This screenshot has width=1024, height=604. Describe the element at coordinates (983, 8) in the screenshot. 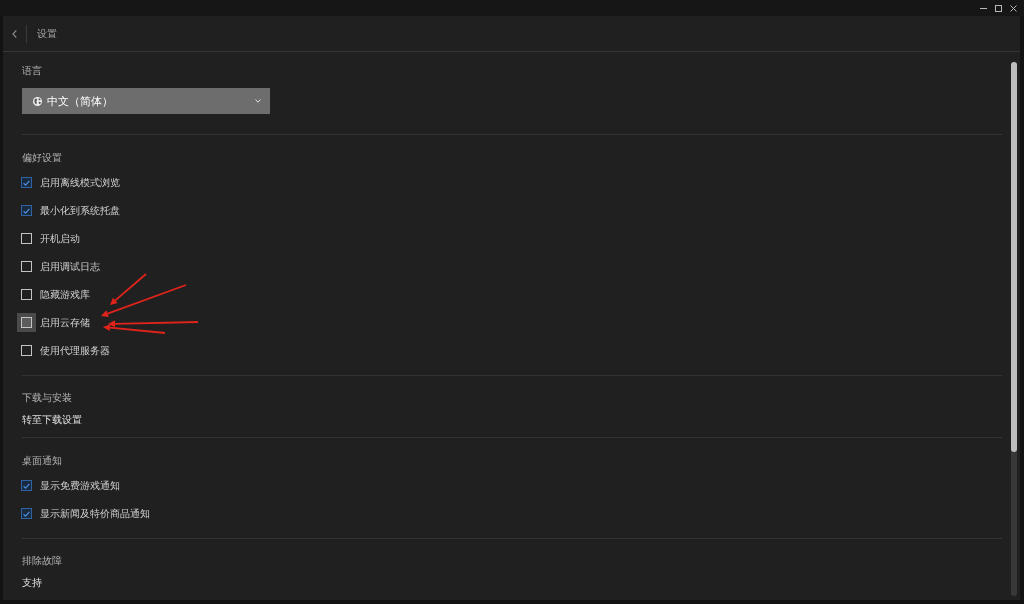

I see `minimize-icon` at that location.